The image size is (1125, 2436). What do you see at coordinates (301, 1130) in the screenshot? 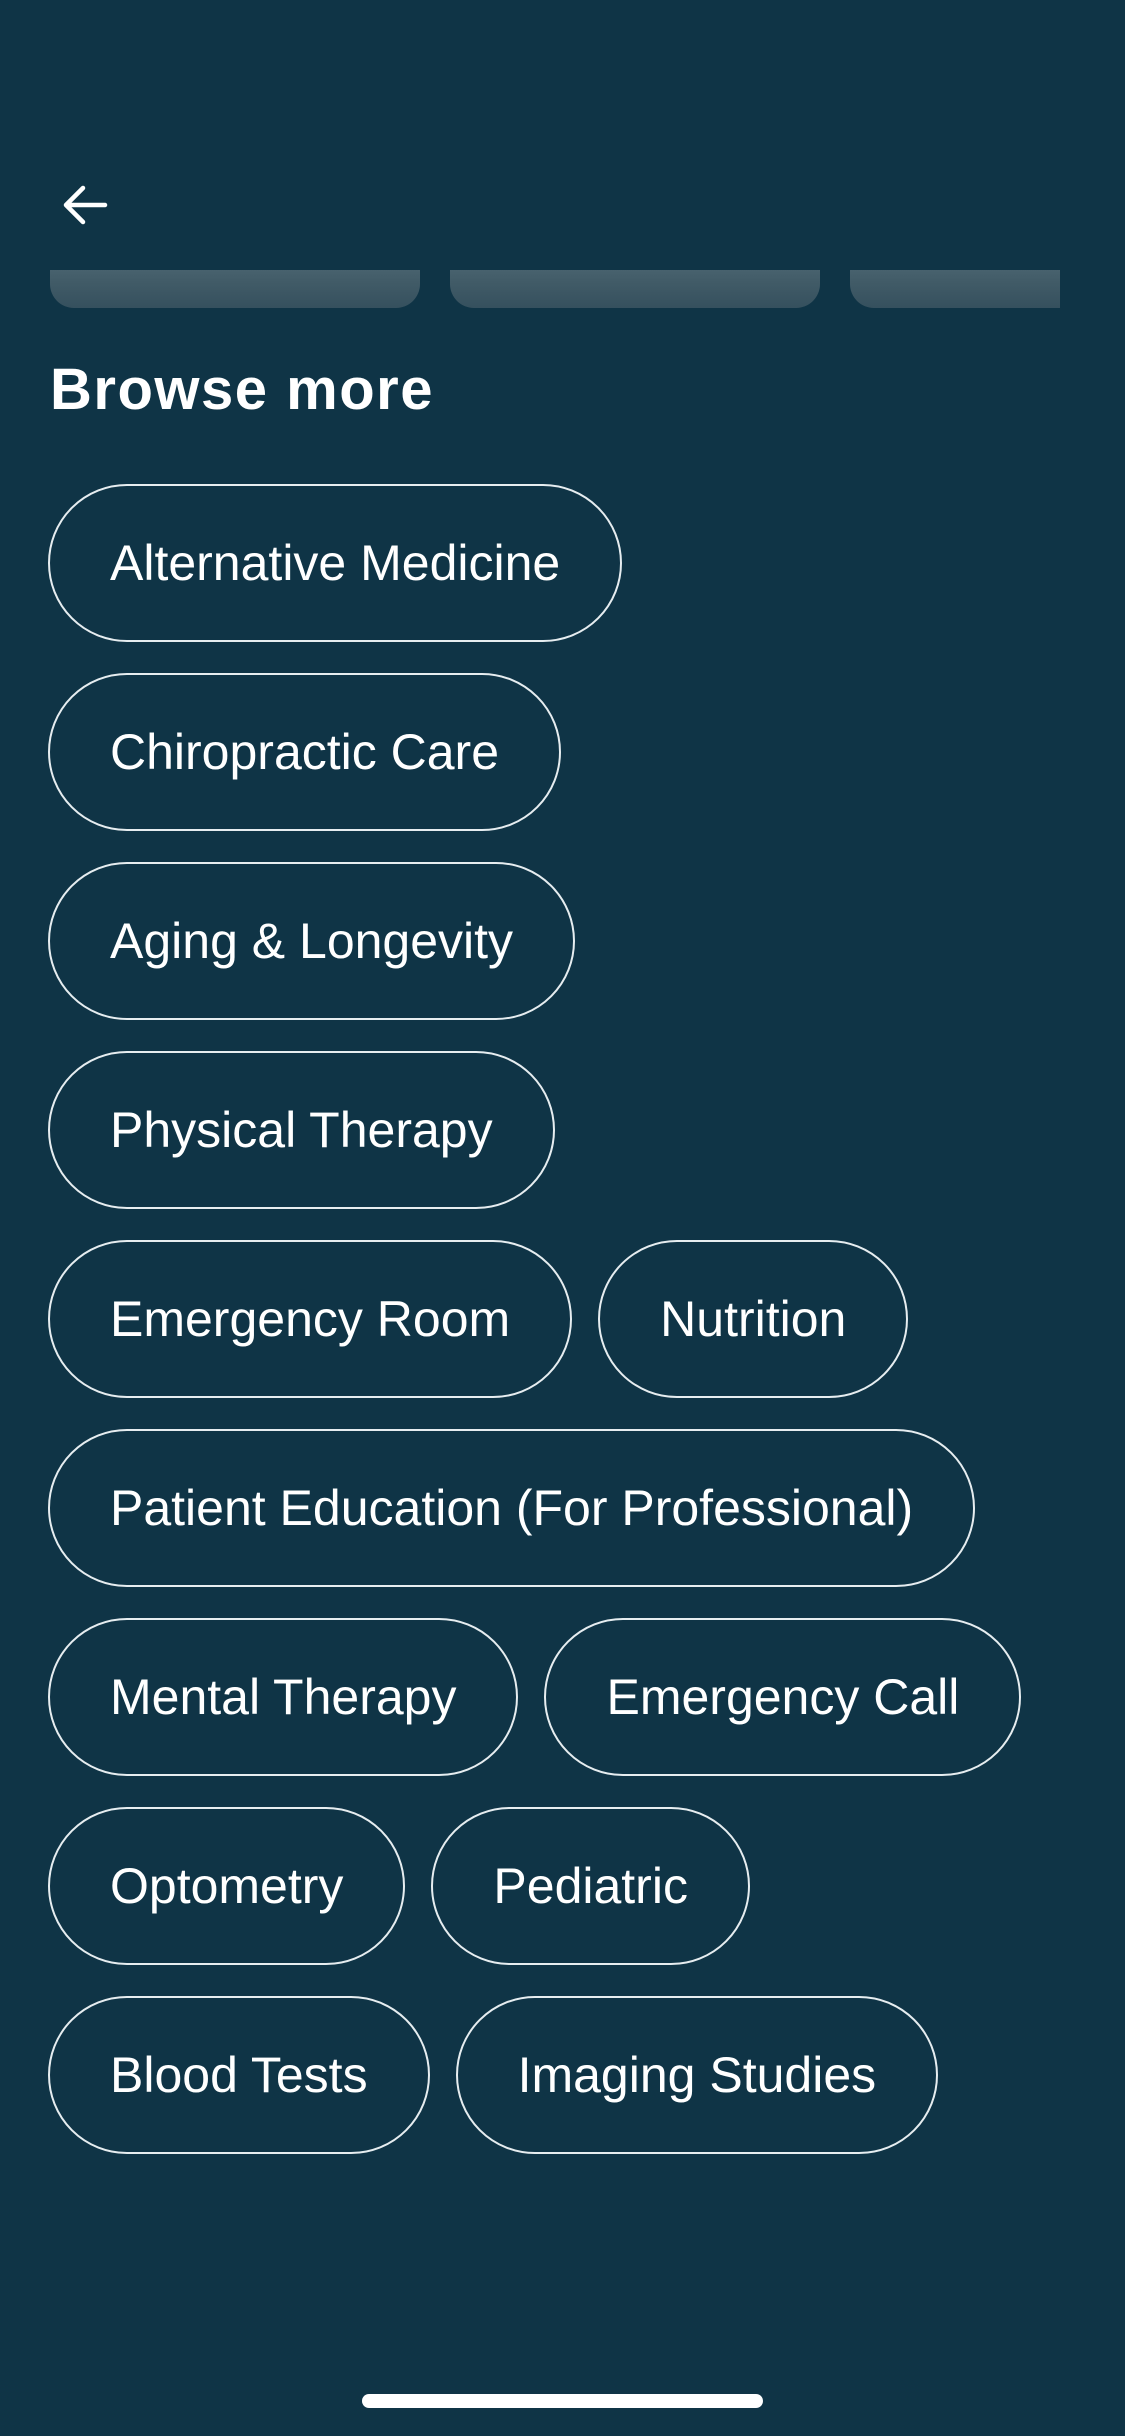
I see `category-chip-physical-therapy: Physical Therapy` at bounding box center [301, 1130].